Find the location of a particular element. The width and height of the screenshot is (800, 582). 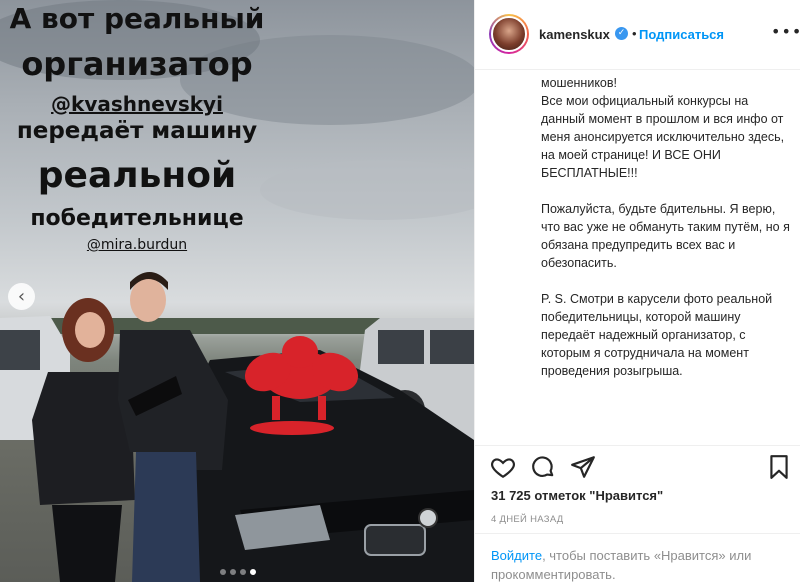

story-mention-winner: @mira.burdun is located at coordinates (137, 245).